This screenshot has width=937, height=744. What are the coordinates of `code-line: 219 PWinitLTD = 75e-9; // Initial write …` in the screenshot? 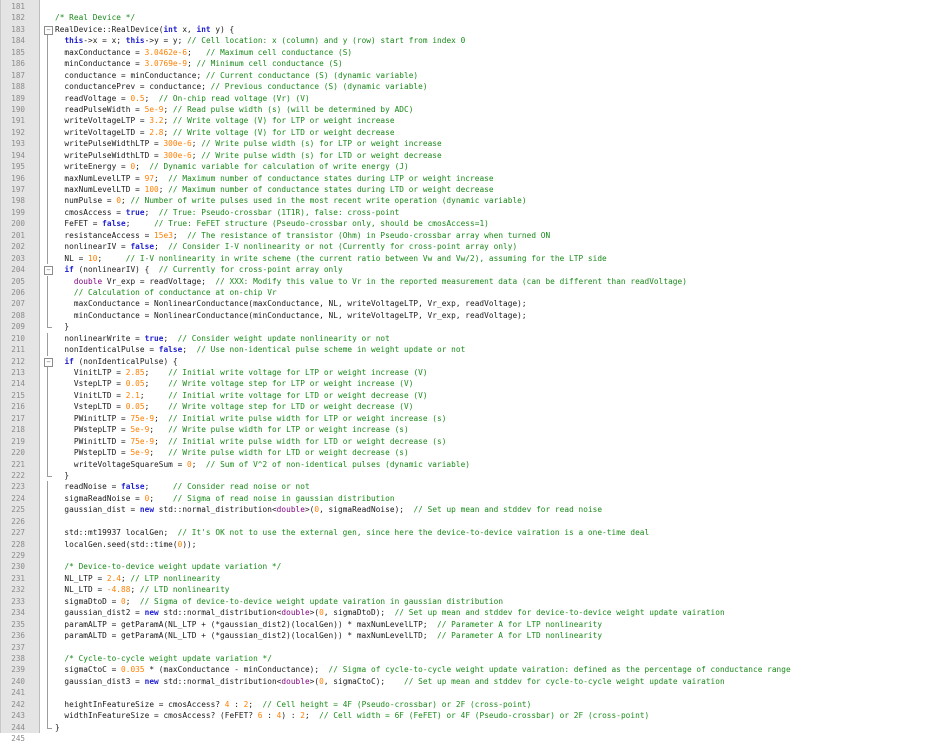 It's located at (469, 441).